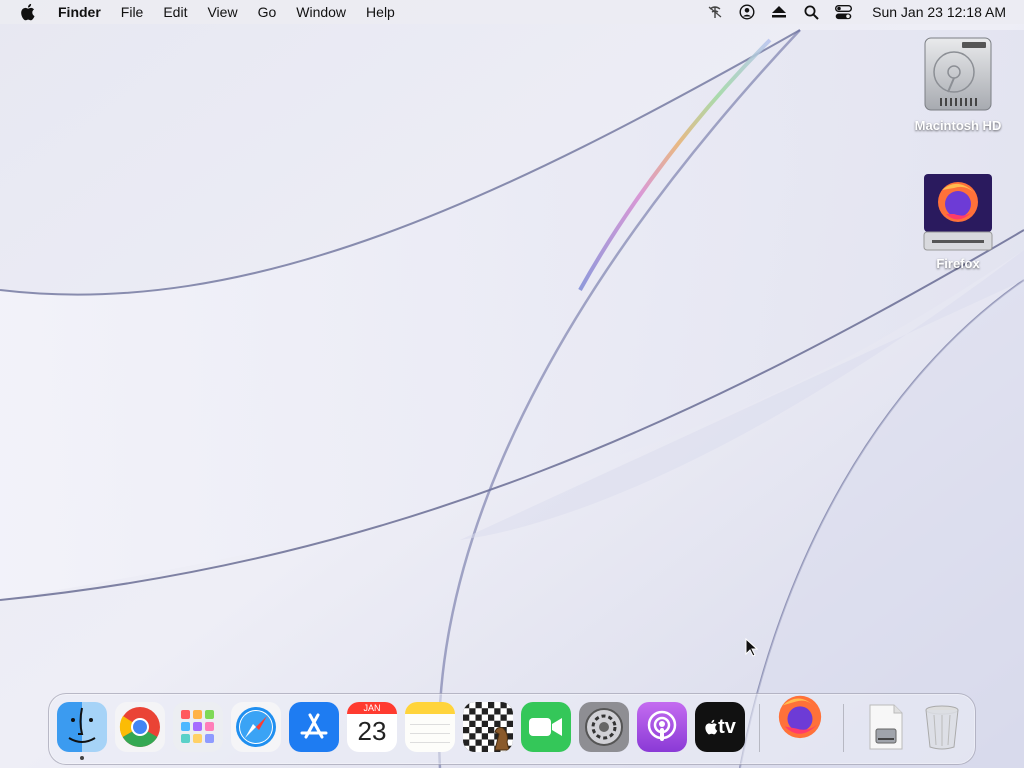 The image size is (1024, 768). What do you see at coordinates (958, 125) in the screenshot?
I see `desktop-icon-label: Macintosh HD` at bounding box center [958, 125].